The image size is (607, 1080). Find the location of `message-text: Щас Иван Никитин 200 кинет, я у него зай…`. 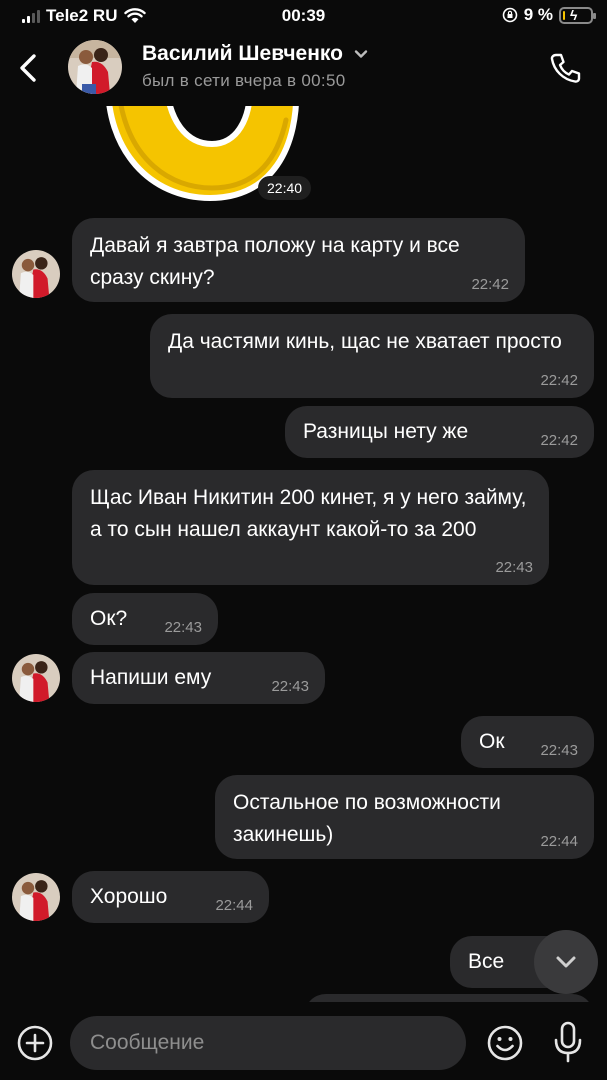

message-text: Щас Иван Никитин 200 кинет, я у него зай… is located at coordinates (308, 513).